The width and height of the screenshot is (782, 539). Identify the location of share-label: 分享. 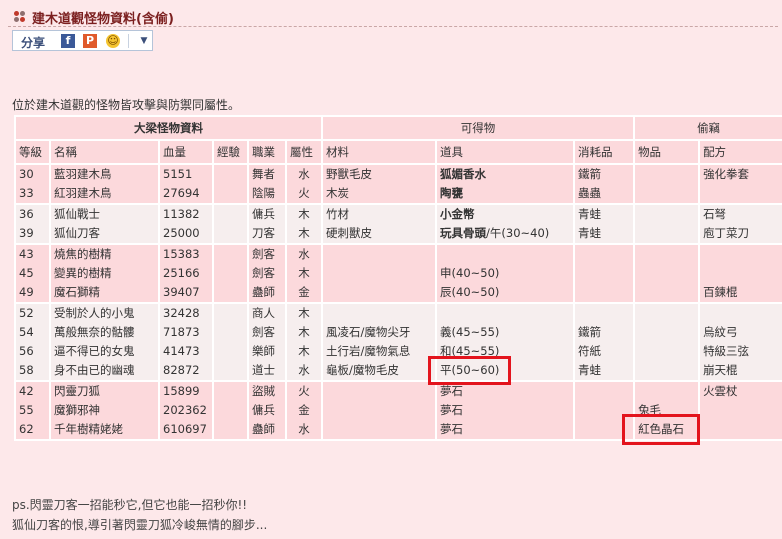
(33, 42).